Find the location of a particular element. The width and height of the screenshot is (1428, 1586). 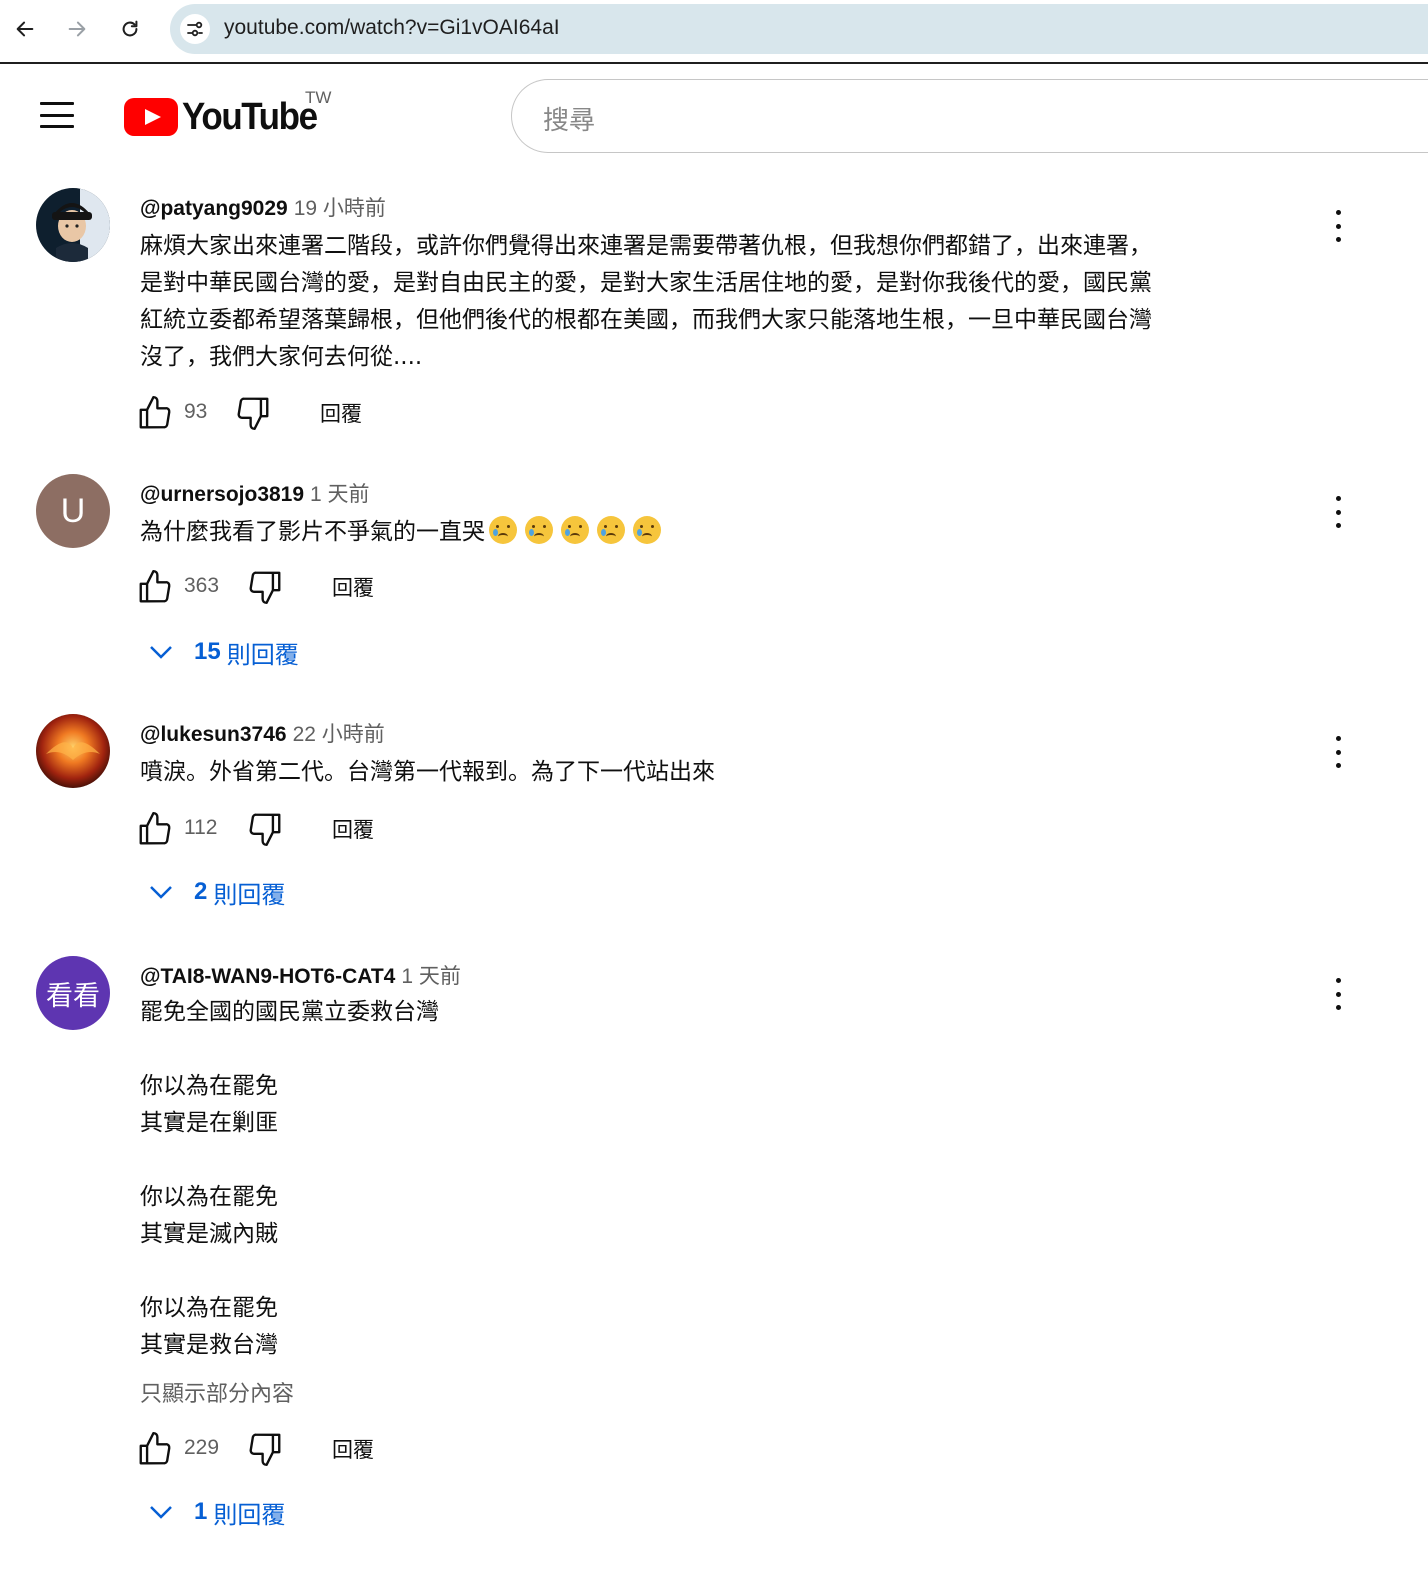

comment-author: @urnersojo3819 is located at coordinates (222, 494).